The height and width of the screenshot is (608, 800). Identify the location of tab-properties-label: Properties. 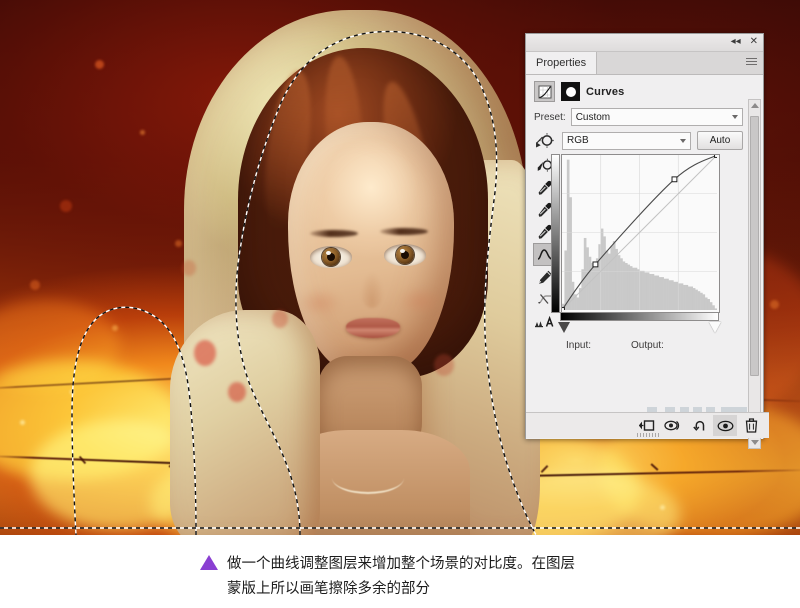
(561, 63).